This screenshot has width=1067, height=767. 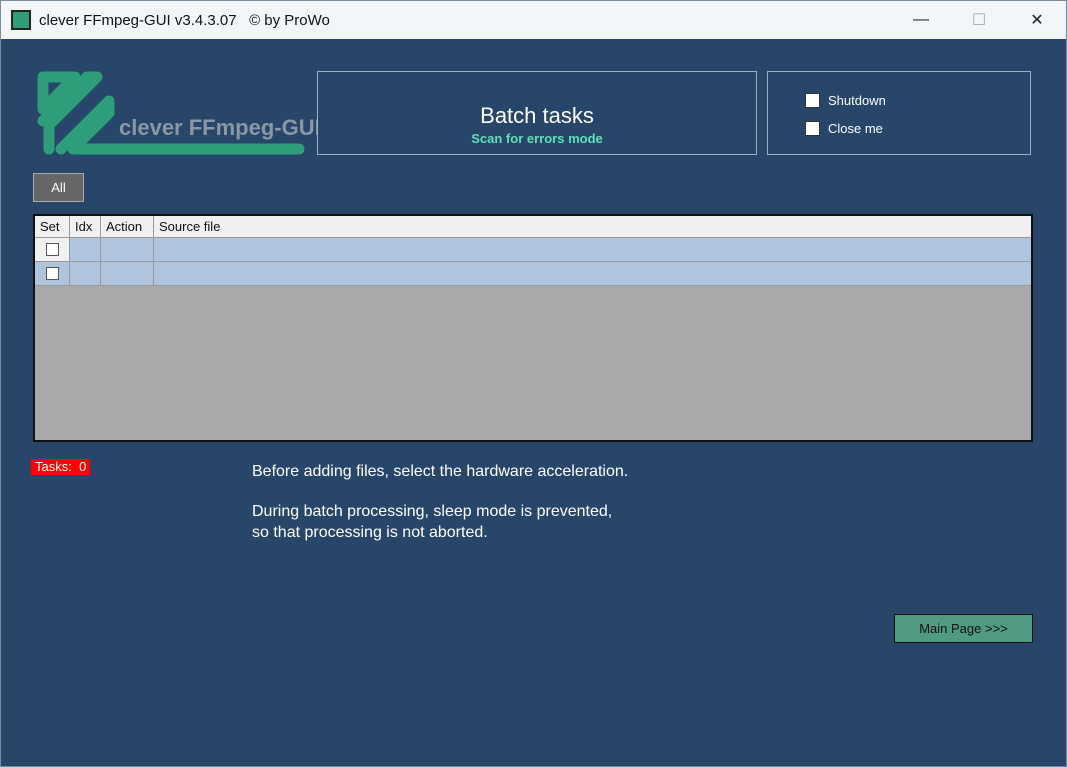 What do you see at coordinates (537, 138) in the screenshot?
I see `batch-mode: Scan for errors mode` at bounding box center [537, 138].